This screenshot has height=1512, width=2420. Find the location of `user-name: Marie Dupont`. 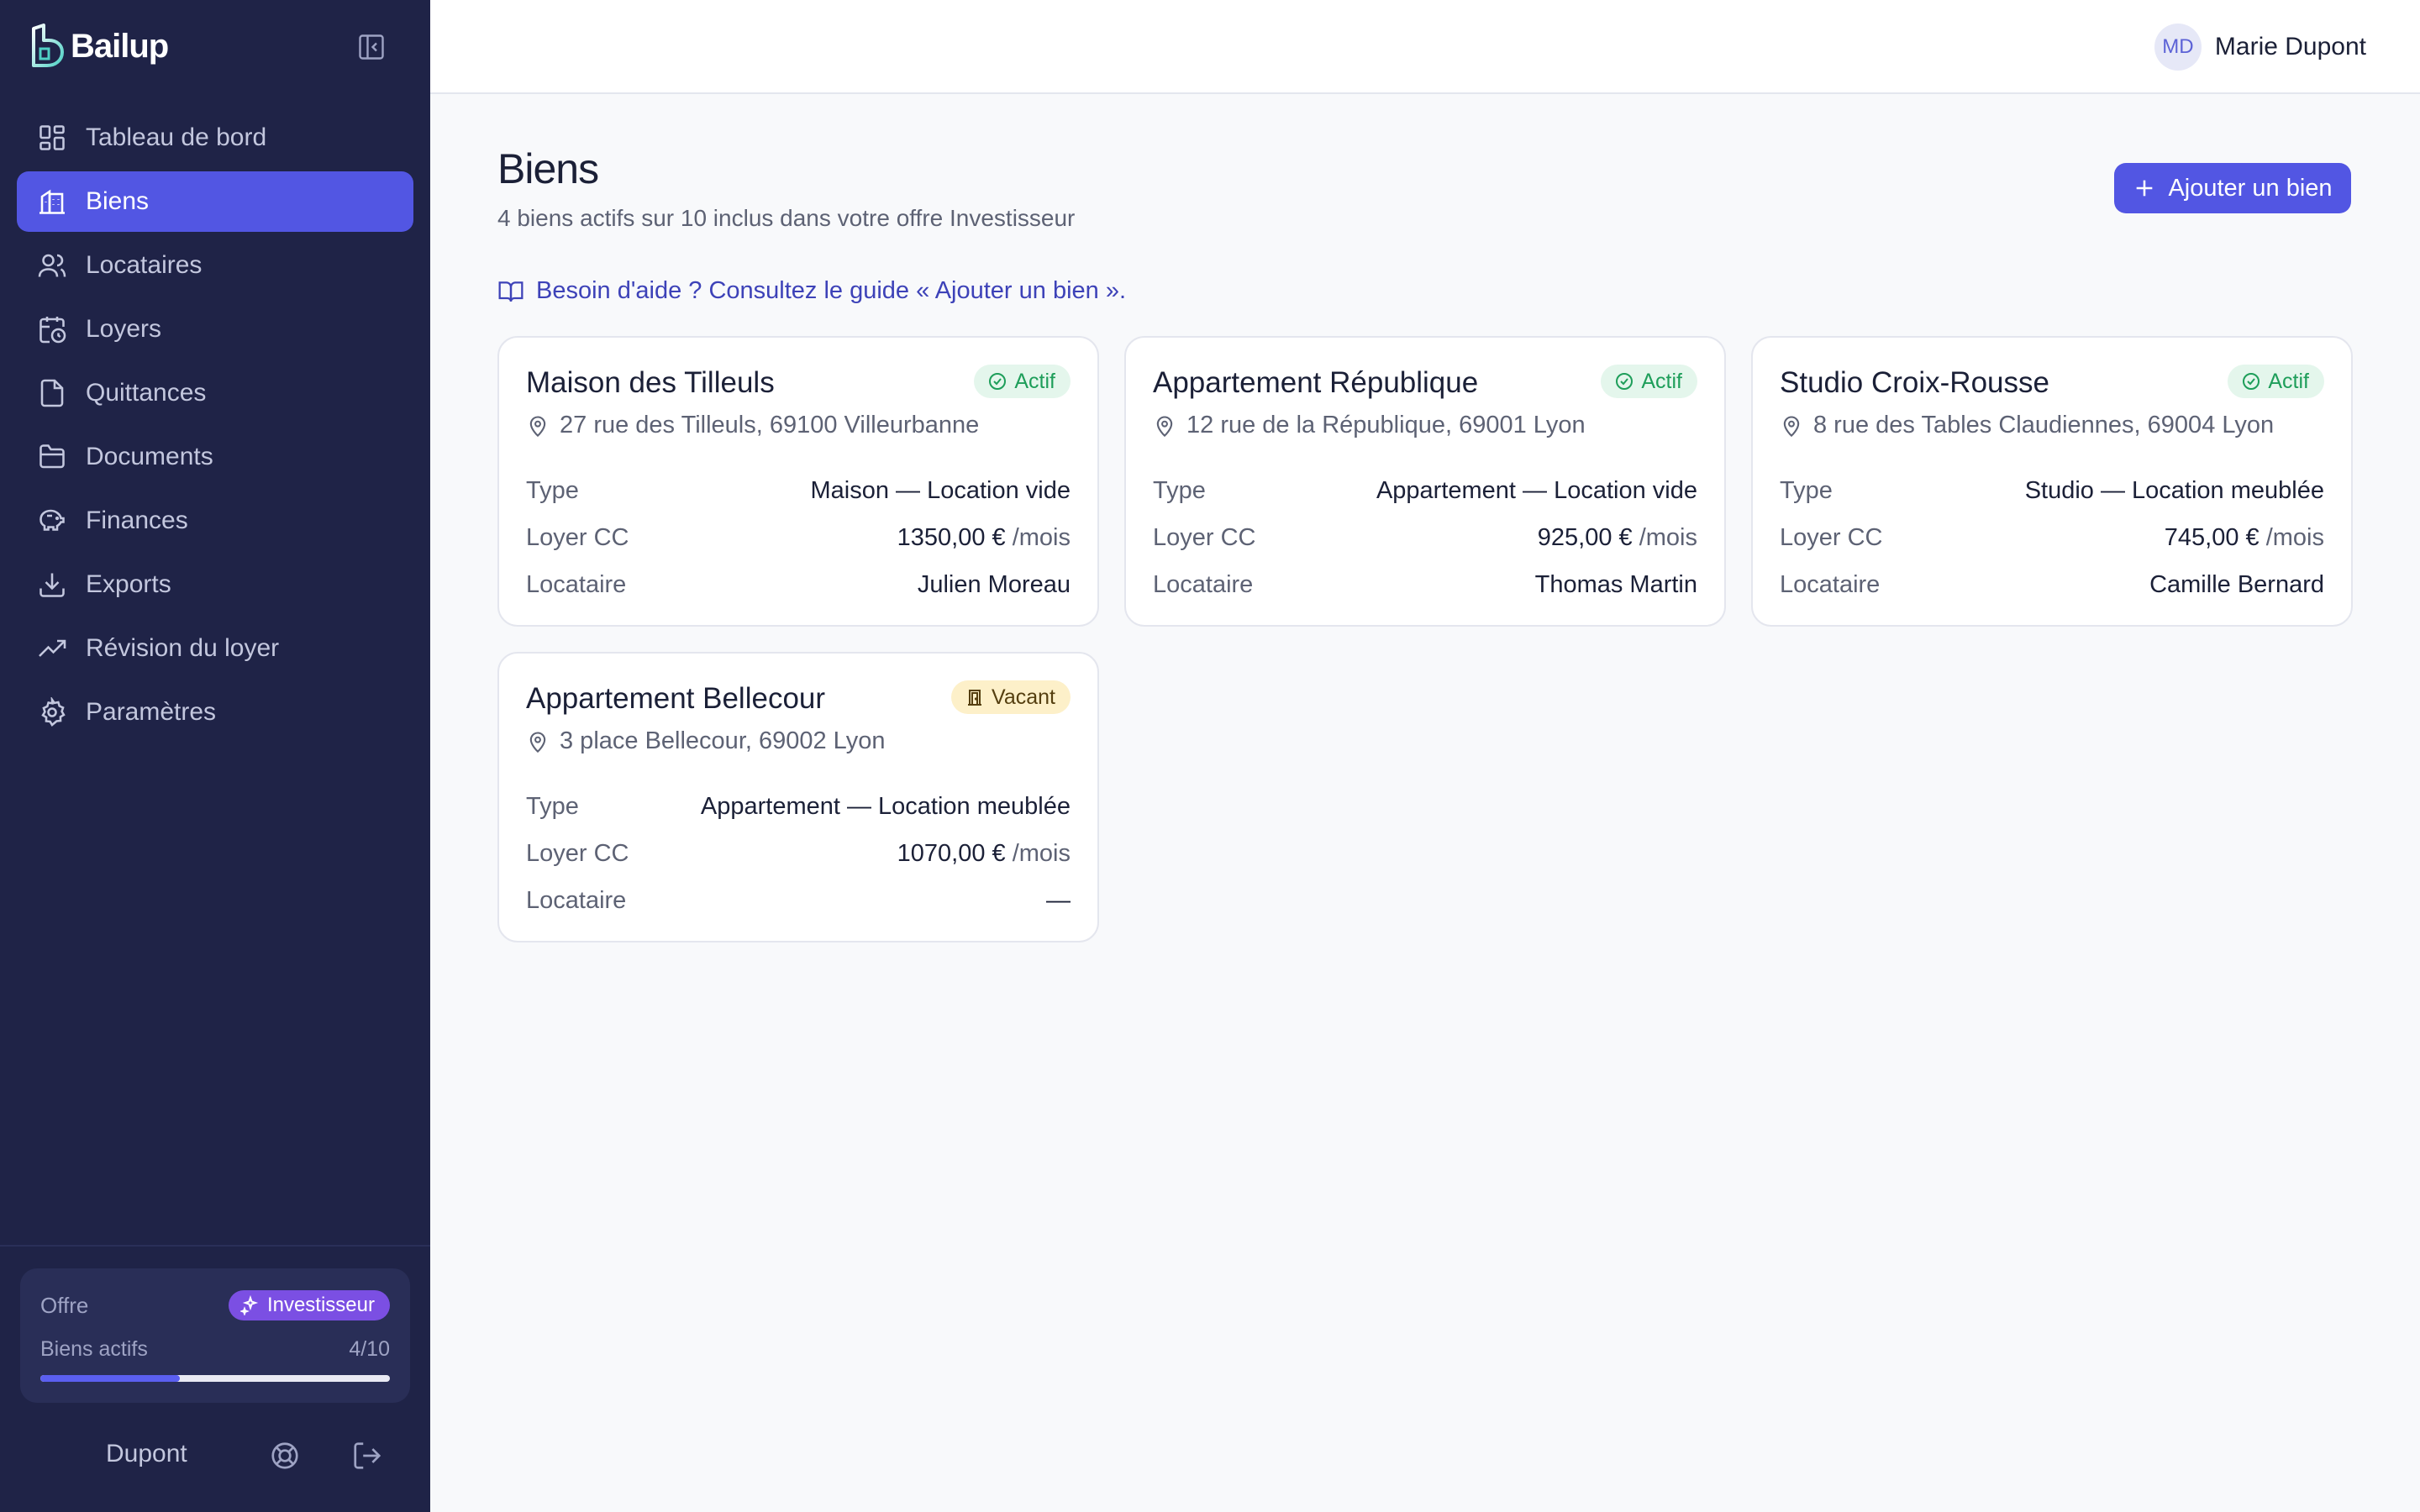

user-name: Marie Dupont is located at coordinates (2290, 47).